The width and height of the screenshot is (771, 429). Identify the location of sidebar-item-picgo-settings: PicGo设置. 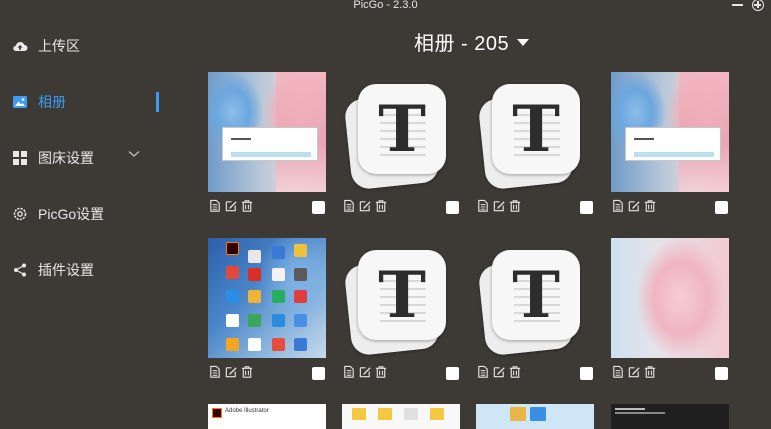
(85, 214).